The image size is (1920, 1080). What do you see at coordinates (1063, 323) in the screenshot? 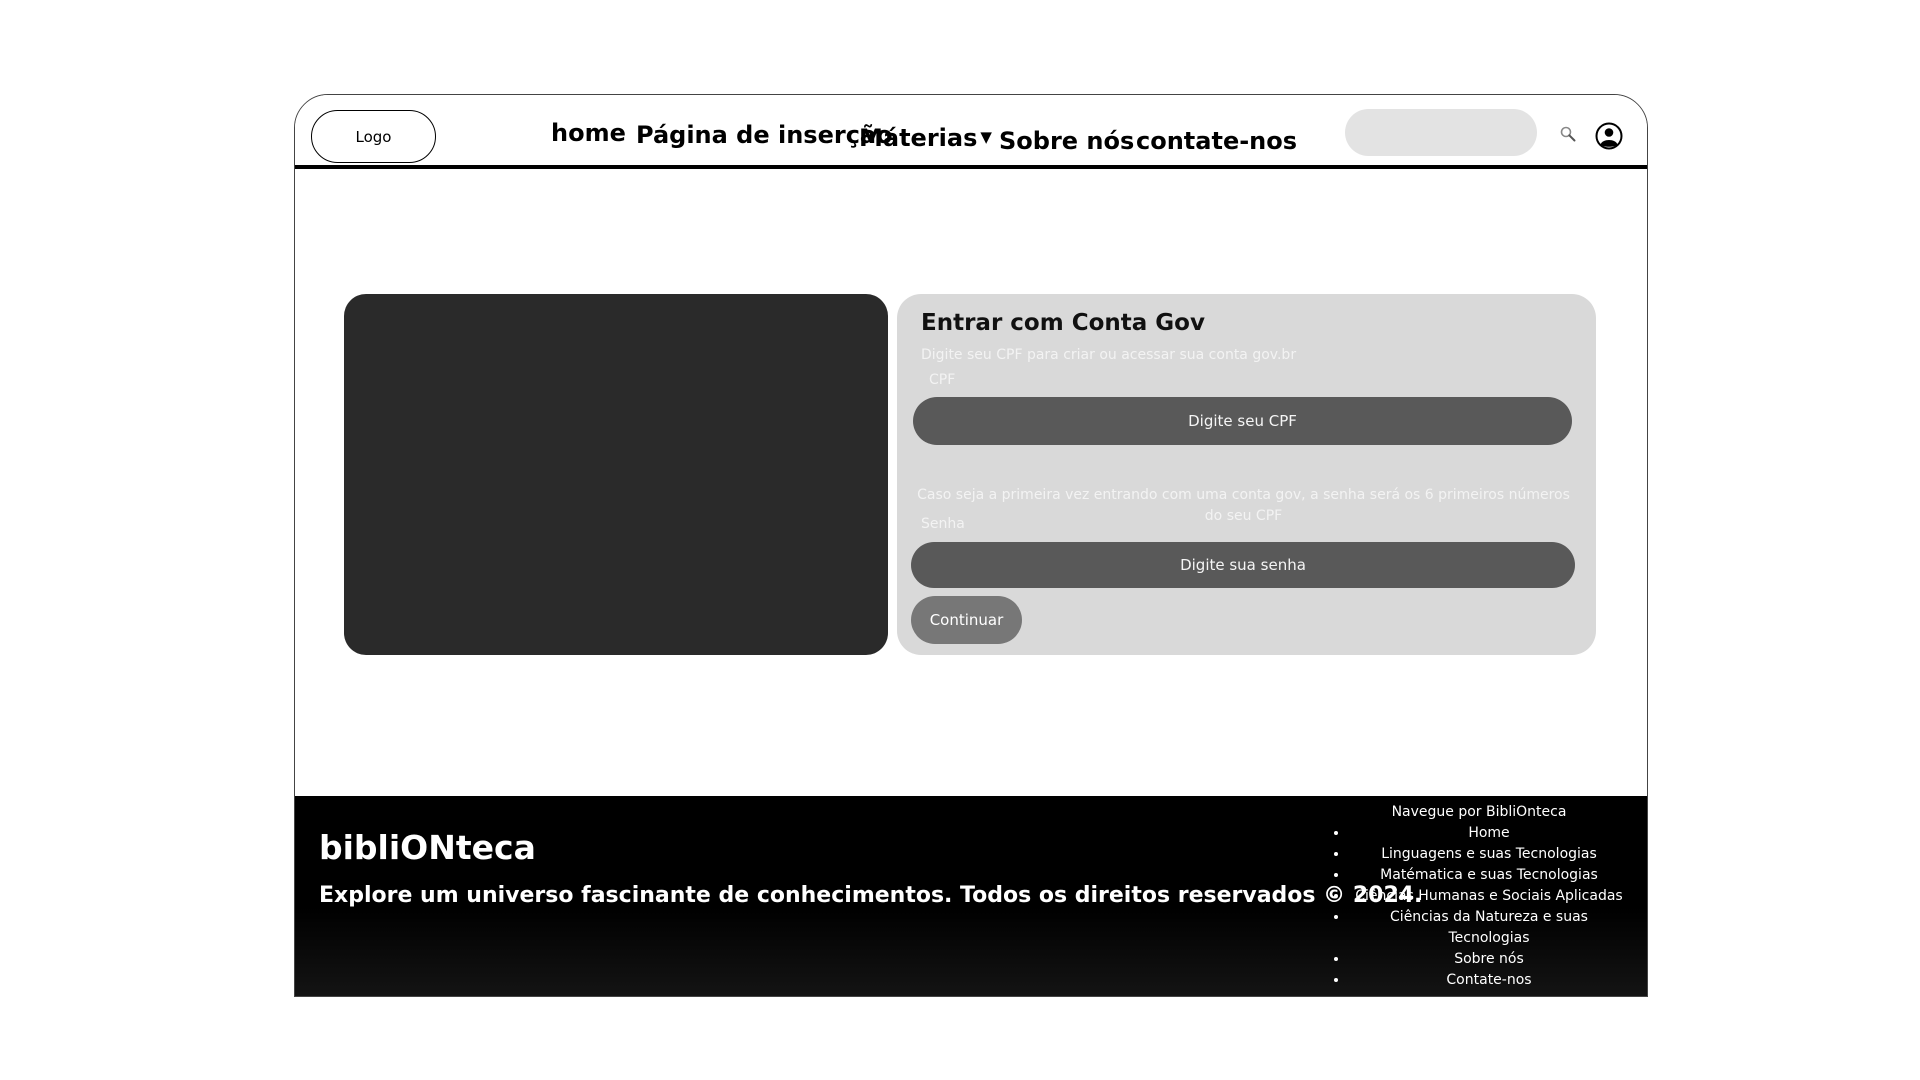
I see `login-title: Entrar com Conta Gov` at bounding box center [1063, 323].